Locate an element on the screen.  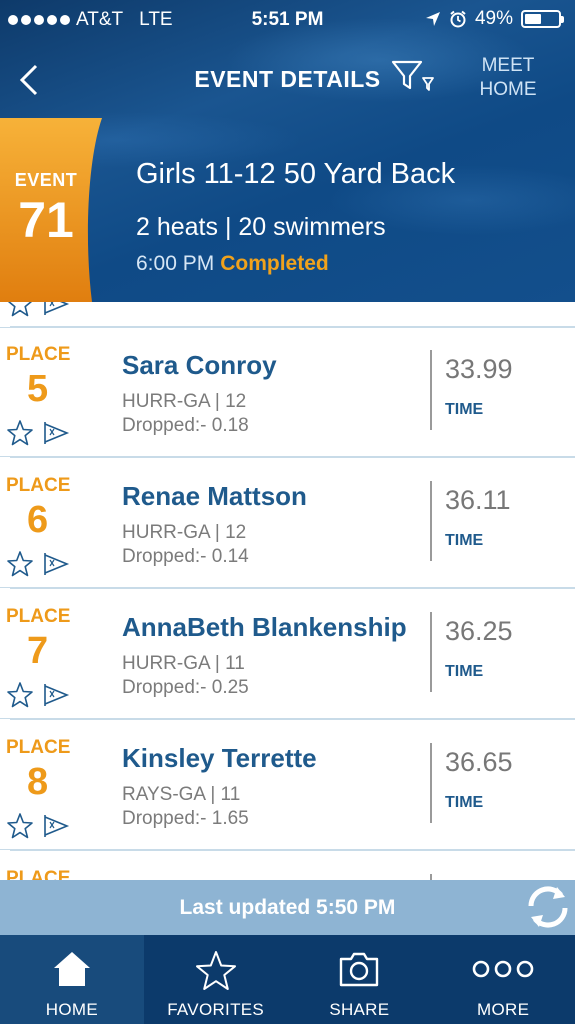
last-updated-bar: Last updated 5:50 PM is located at coordinates (287, 907).